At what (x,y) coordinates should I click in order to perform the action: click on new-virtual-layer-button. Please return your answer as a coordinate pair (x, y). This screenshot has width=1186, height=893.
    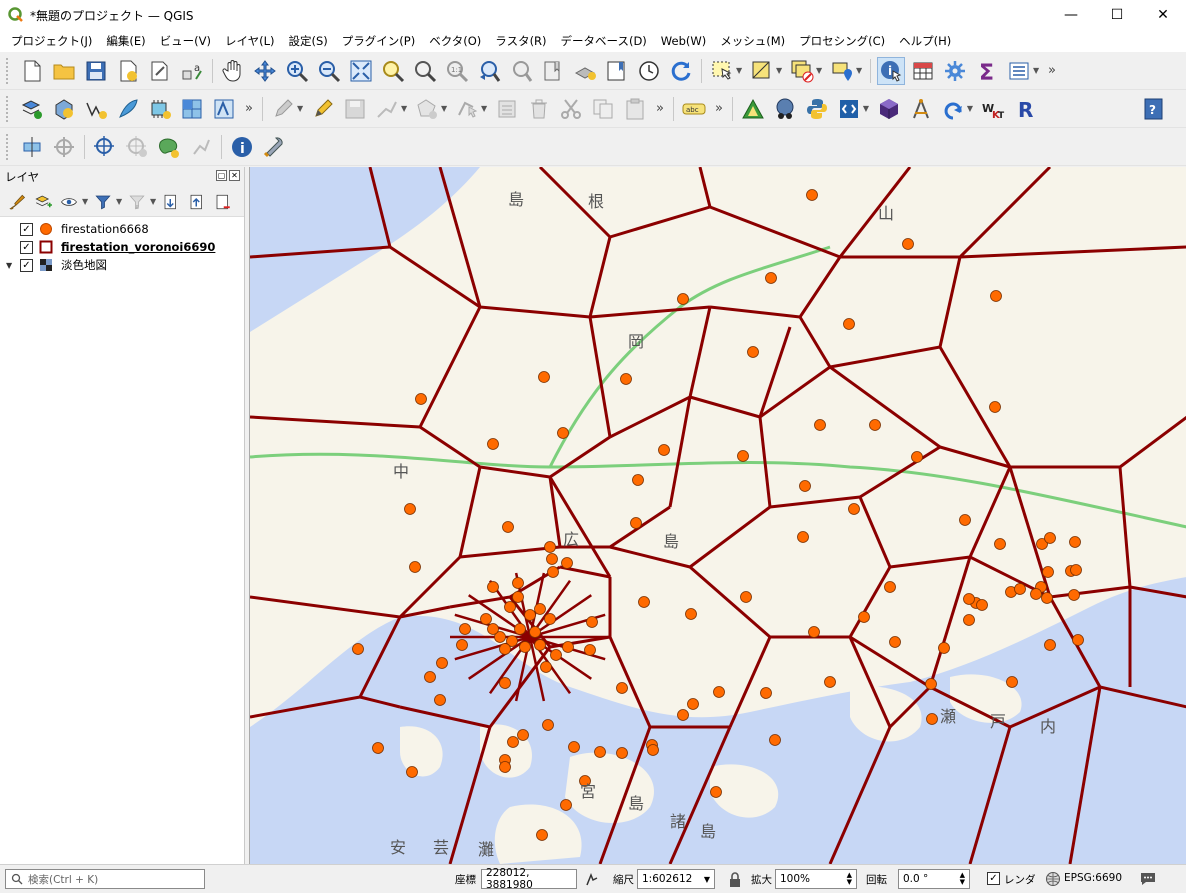
    Looking at the image, I should click on (160, 109).